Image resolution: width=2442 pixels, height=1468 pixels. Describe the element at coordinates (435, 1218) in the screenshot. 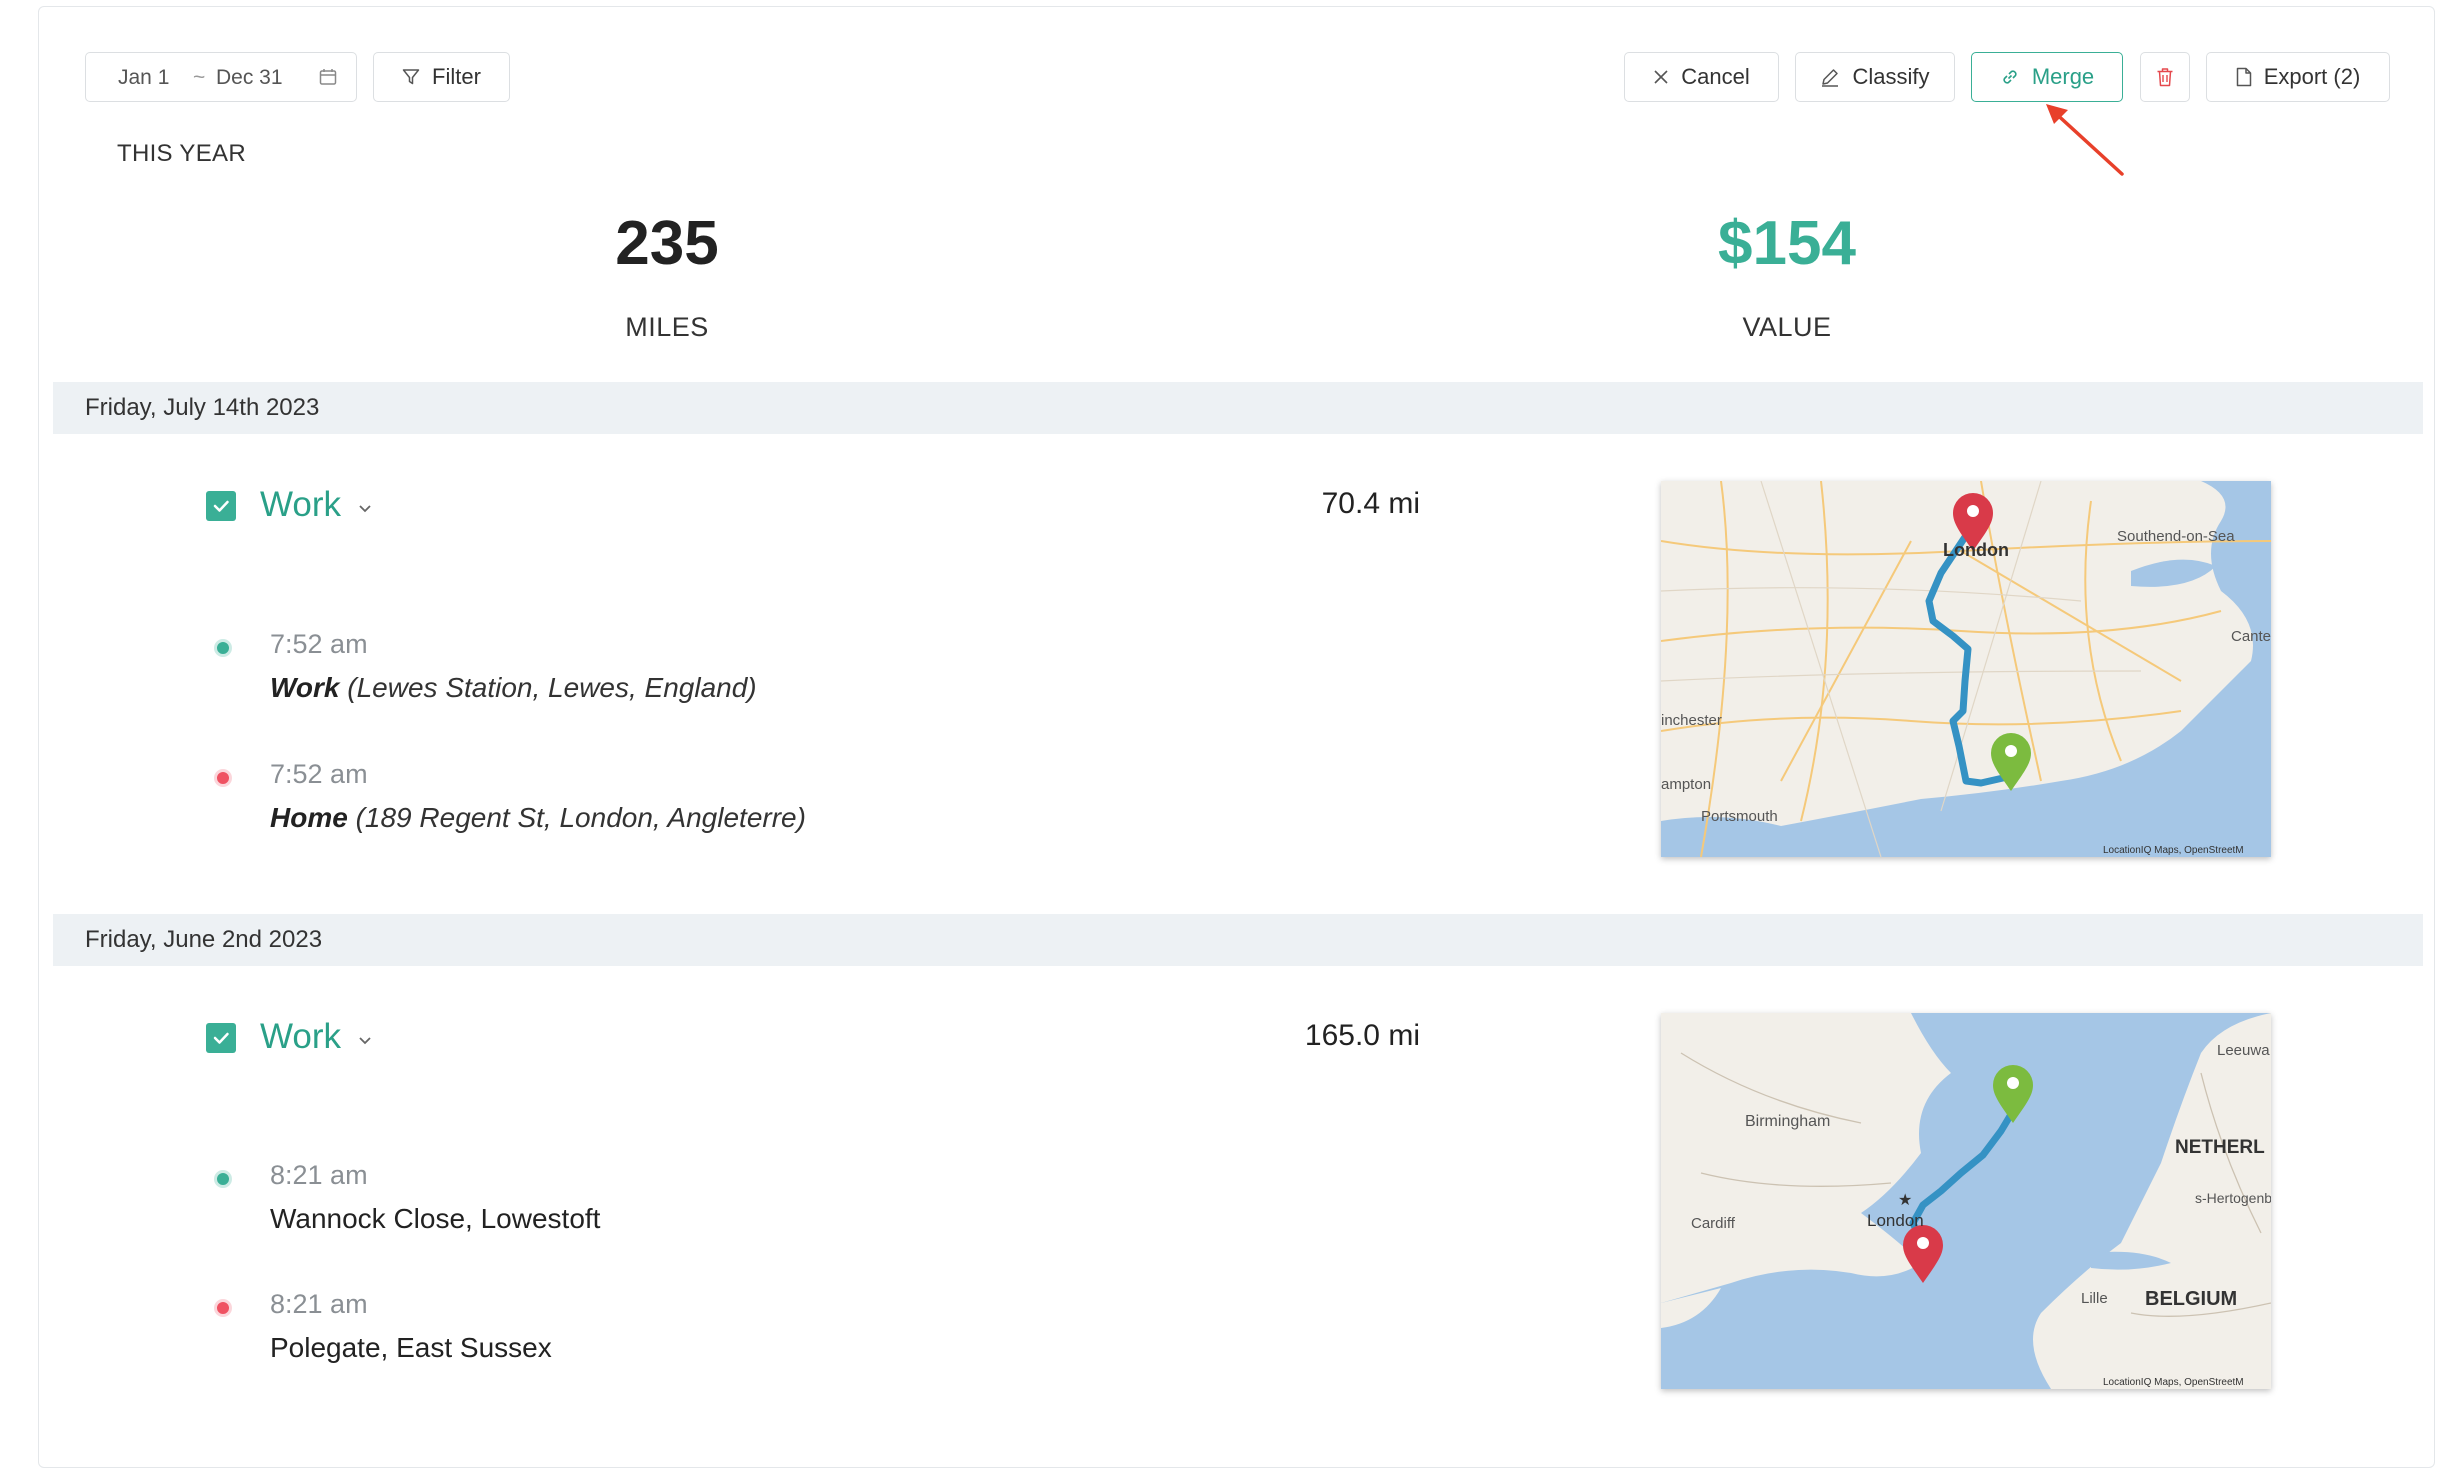

I see `start-location: Wannock Close, Lowestoft` at that location.